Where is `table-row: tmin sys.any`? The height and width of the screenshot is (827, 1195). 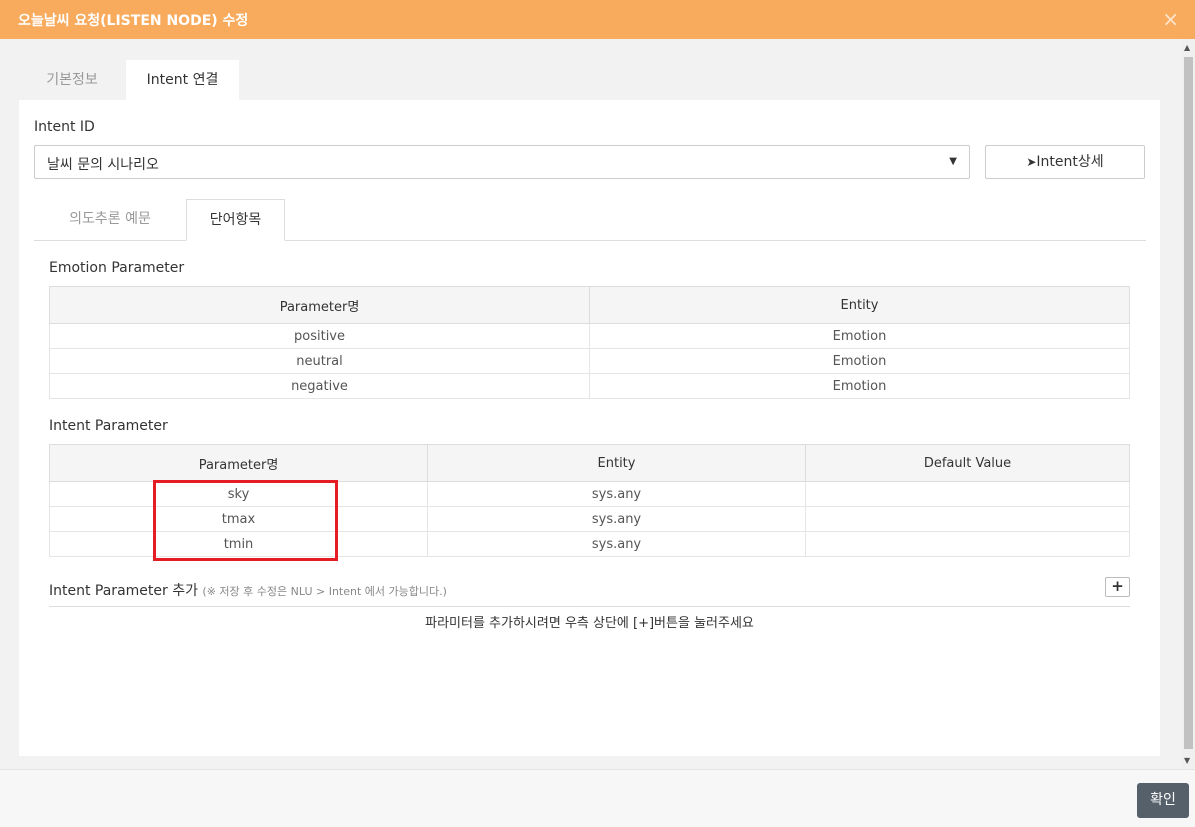
table-row: tmin sys.any is located at coordinates (589, 544).